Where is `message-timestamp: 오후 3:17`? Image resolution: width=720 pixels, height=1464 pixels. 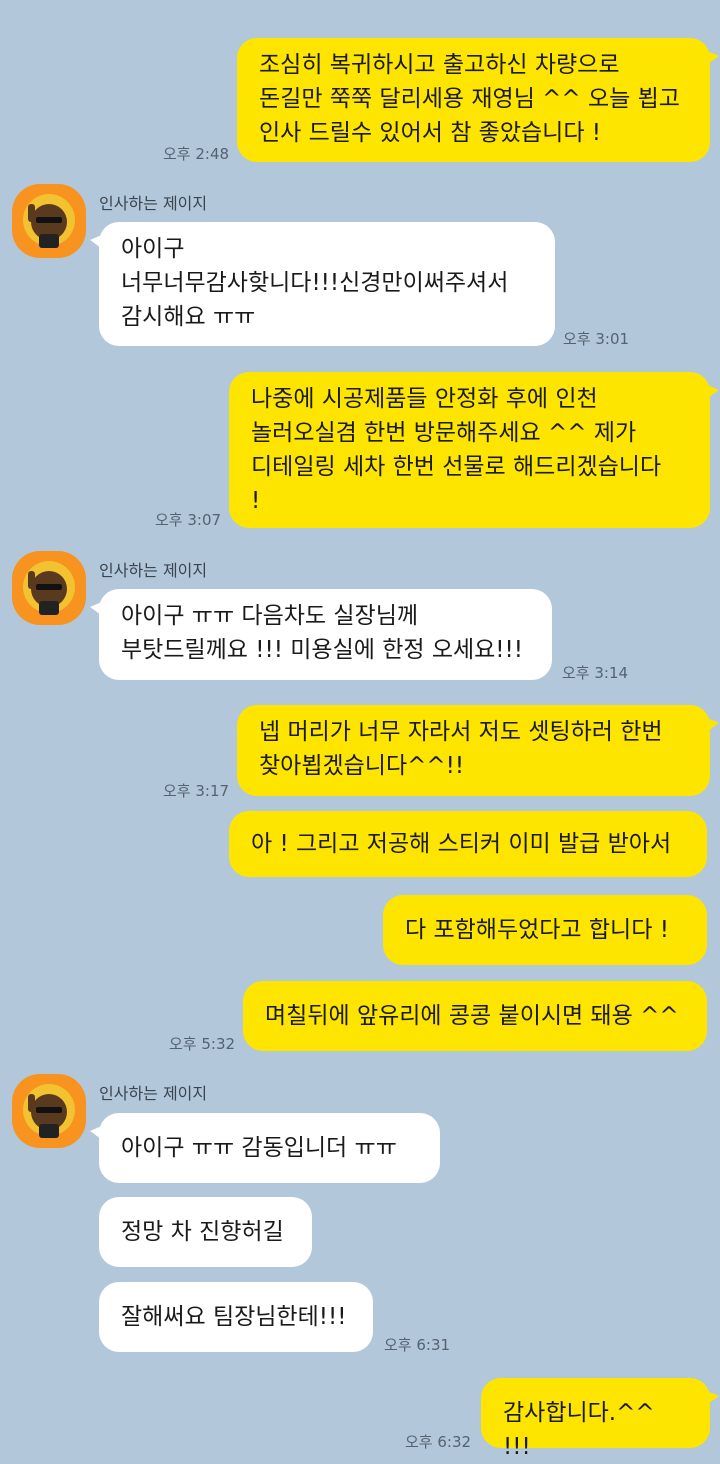
message-timestamp: 오후 3:17 is located at coordinates (196, 791).